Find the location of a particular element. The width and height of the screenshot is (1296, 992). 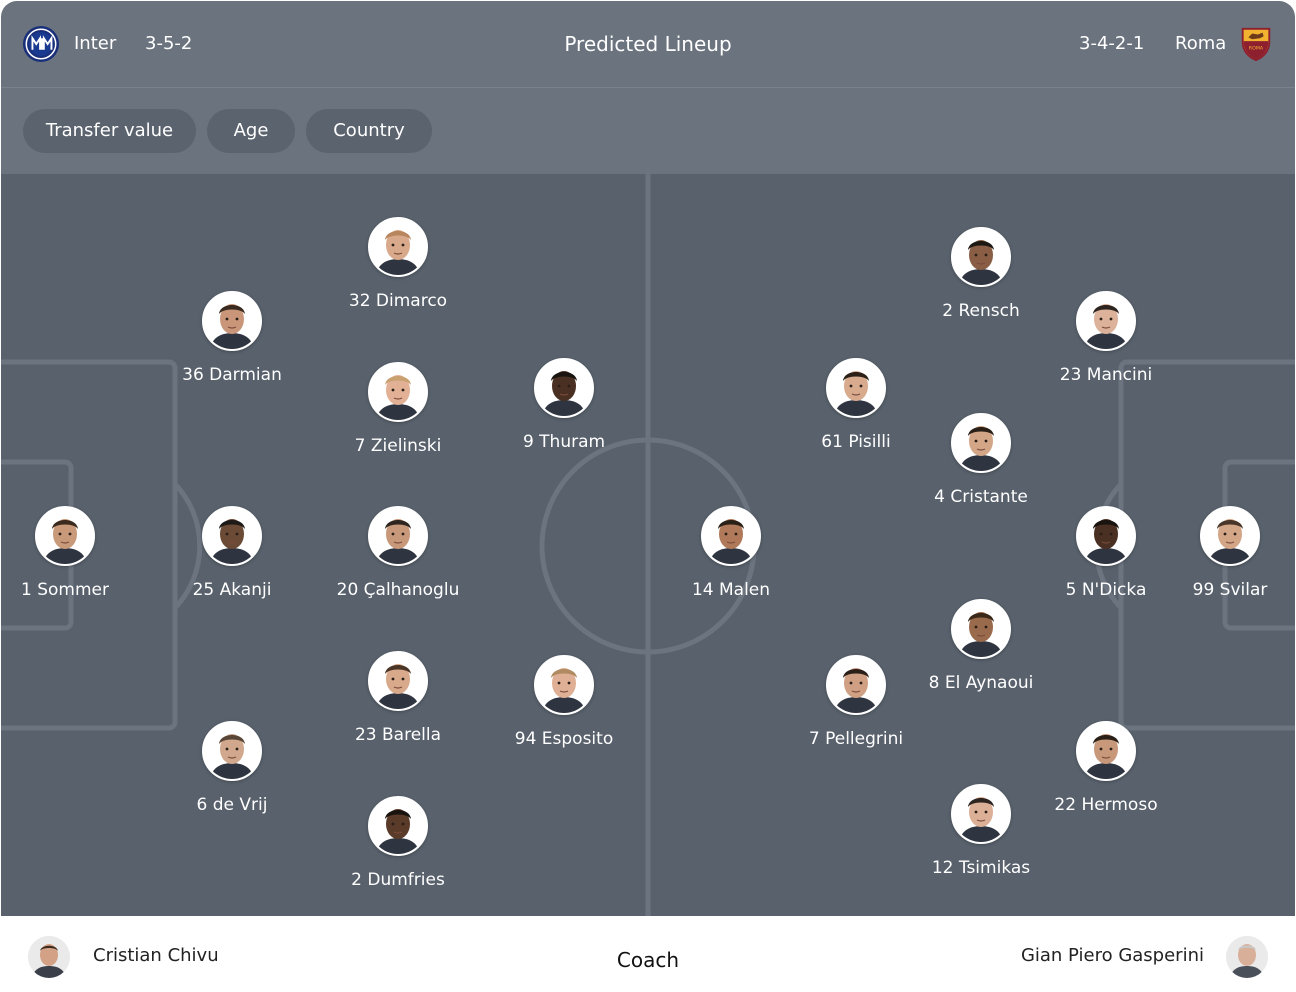

away-player: 5 N'Dicka is located at coordinates (1106, 556).